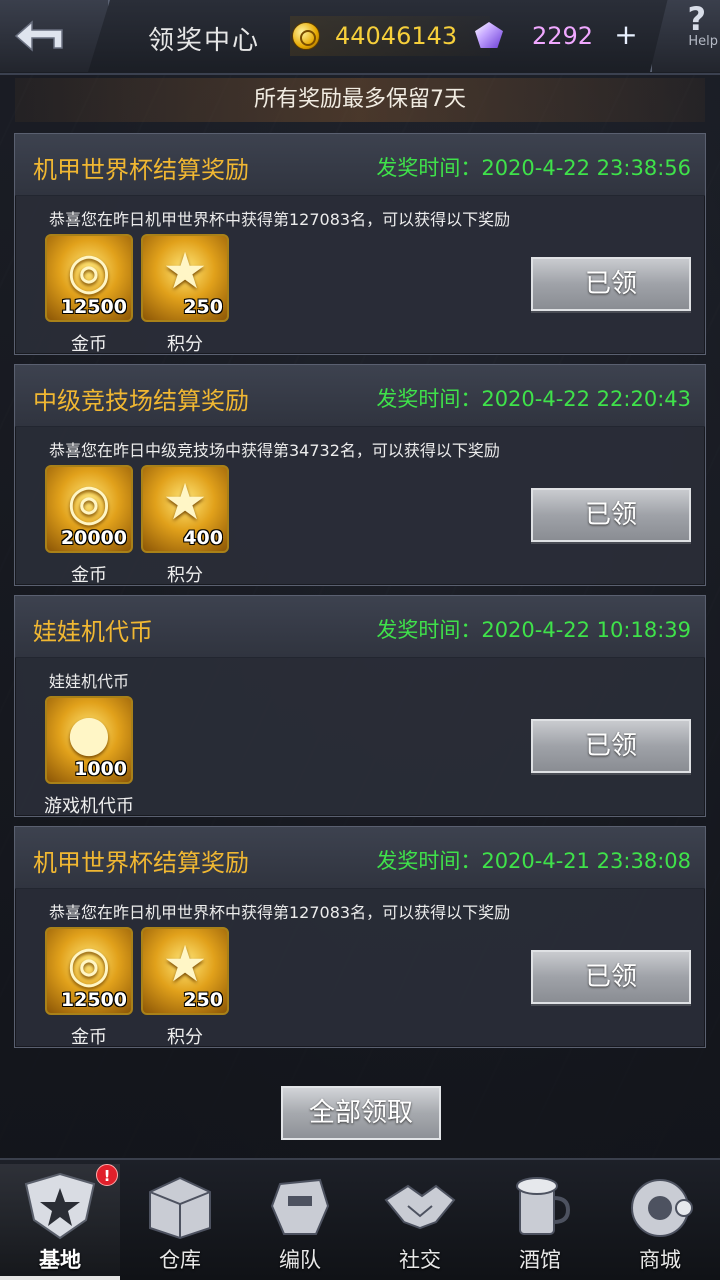 This screenshot has width=720, height=1280. Describe the element at coordinates (543, 1206) in the screenshot. I see `tavern-icon` at that location.